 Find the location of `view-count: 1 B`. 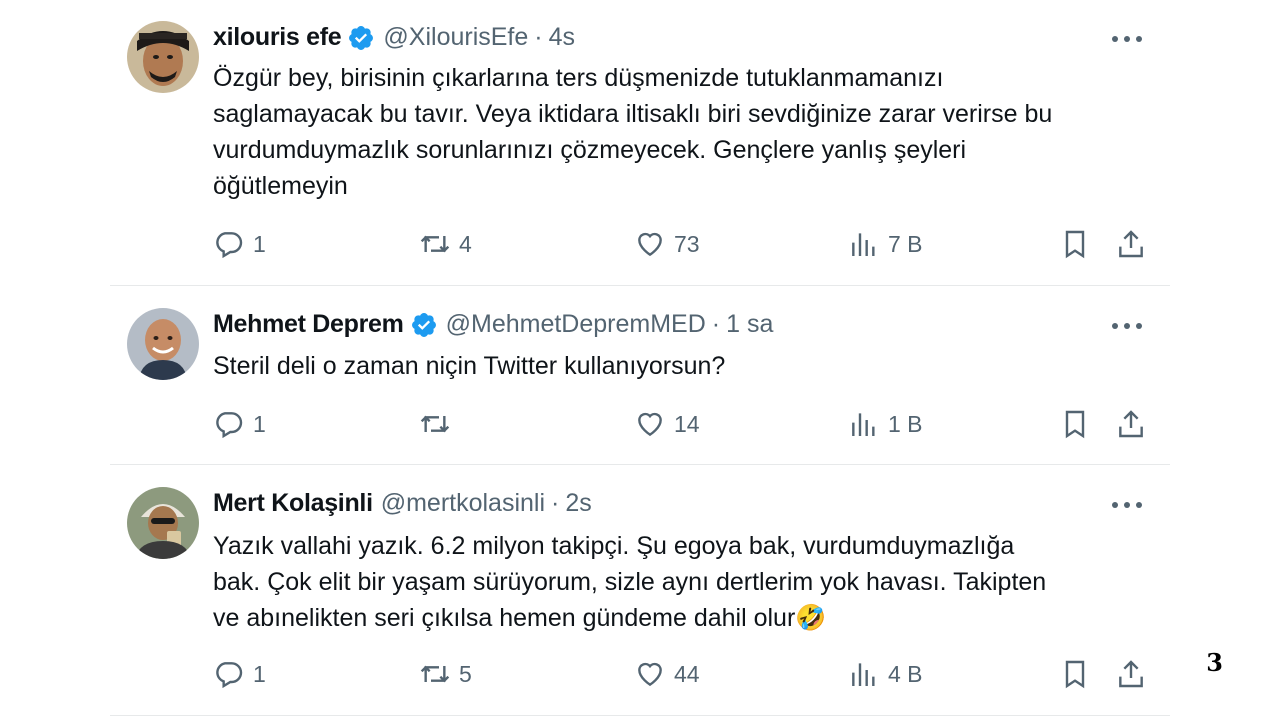

view-count: 1 B is located at coordinates (905, 423).